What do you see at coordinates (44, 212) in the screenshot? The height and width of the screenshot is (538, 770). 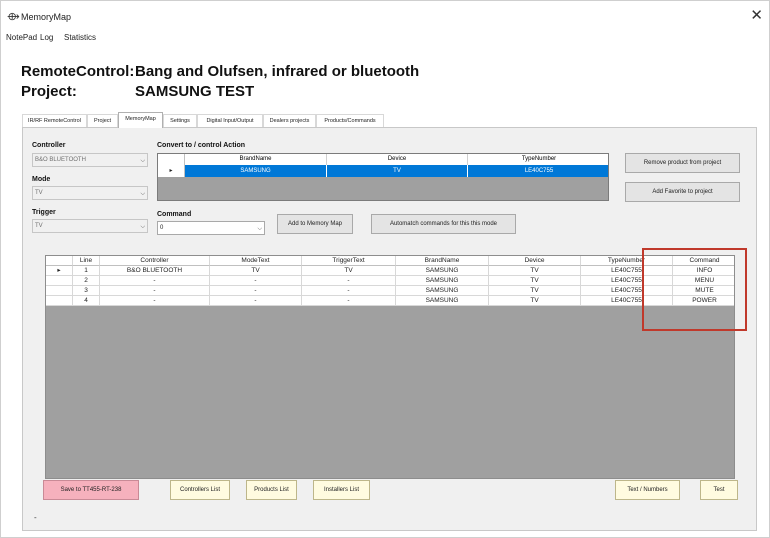 I see `trigger-label: Trigger` at bounding box center [44, 212].